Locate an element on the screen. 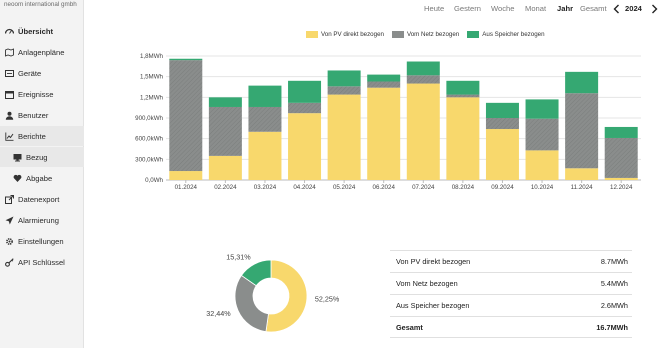 This screenshot has width=670, height=348. table-row: Von PV direkt bezogen 8.7MWh is located at coordinates (511, 261).